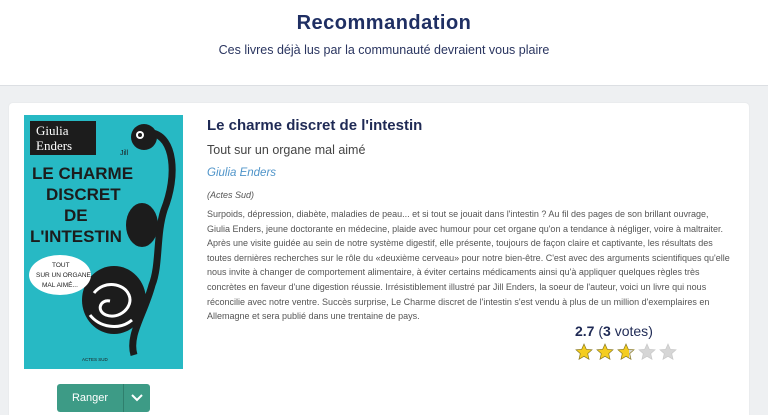 Image resolution: width=768 pixels, height=415 pixels. I want to click on rating-score: 2.7, so click(585, 331).